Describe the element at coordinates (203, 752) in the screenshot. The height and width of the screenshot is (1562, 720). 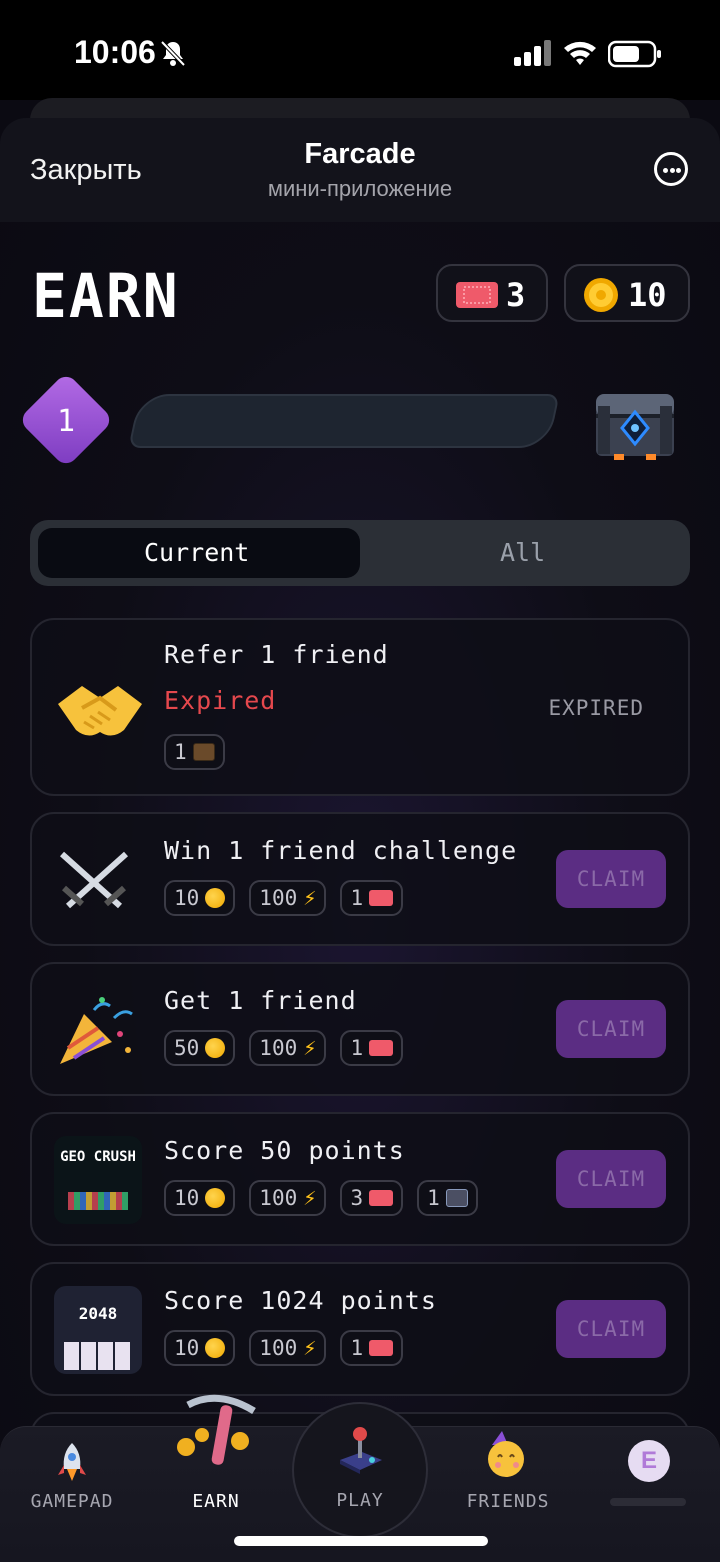
I see `wooden-chest-icon` at that location.